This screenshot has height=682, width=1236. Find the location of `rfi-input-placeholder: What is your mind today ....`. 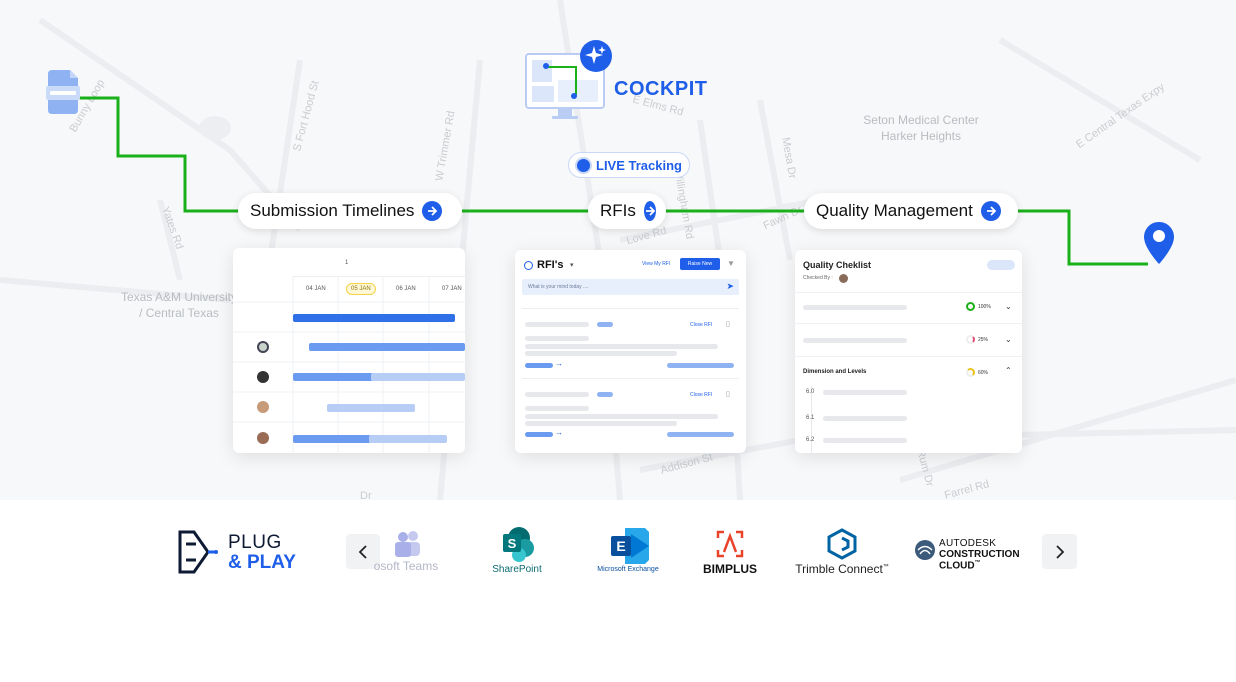

rfi-input-placeholder: What is your mind today .... is located at coordinates (558, 287).